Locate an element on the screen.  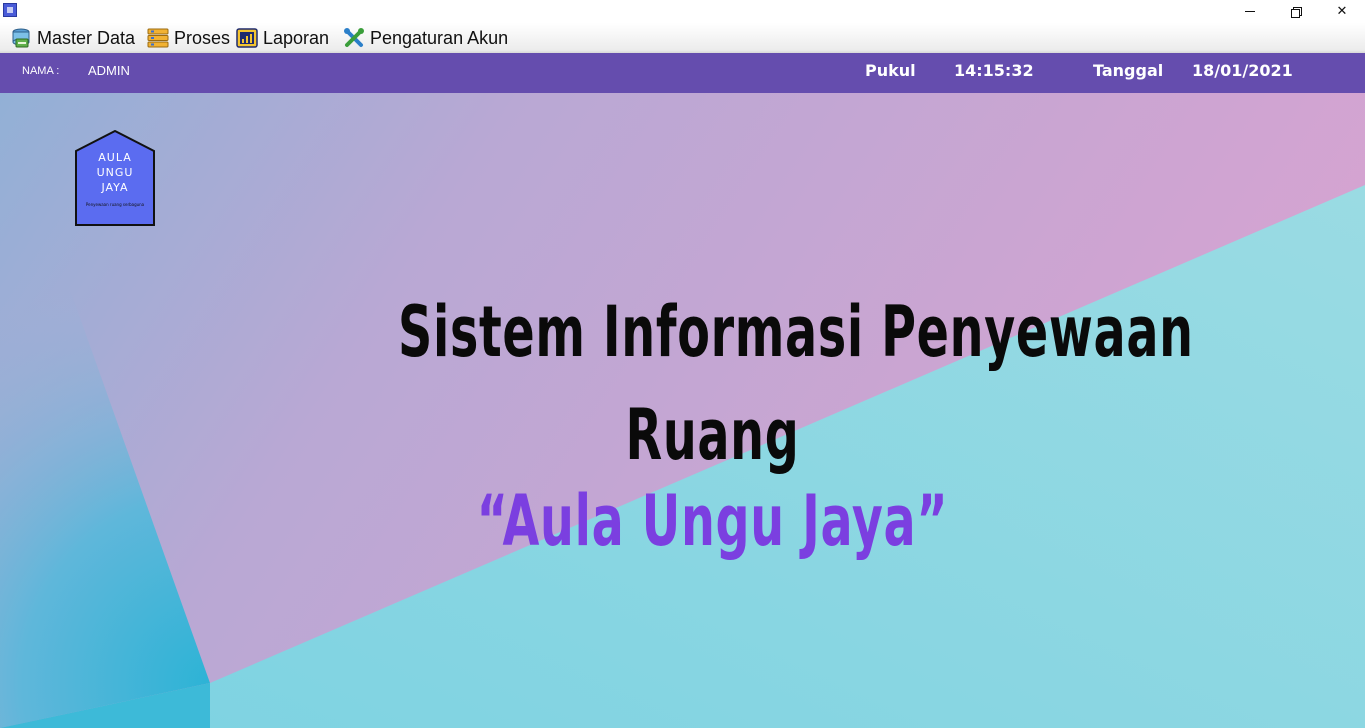
logo-line-1: AULA is located at coordinates (115, 157).